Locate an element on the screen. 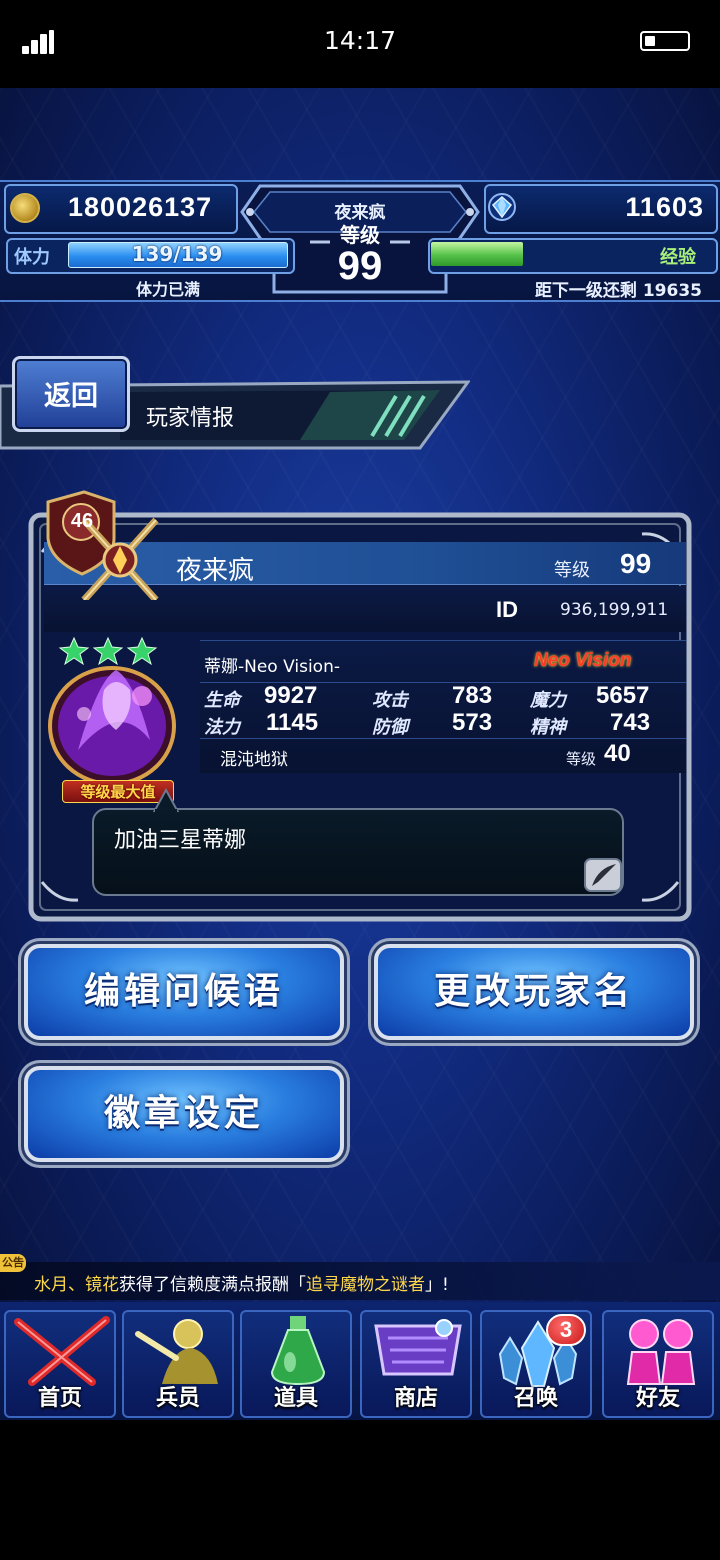 Image resolution: width=720 pixels, height=1560 pixels. unit-portrait is located at coordinates (113, 710).